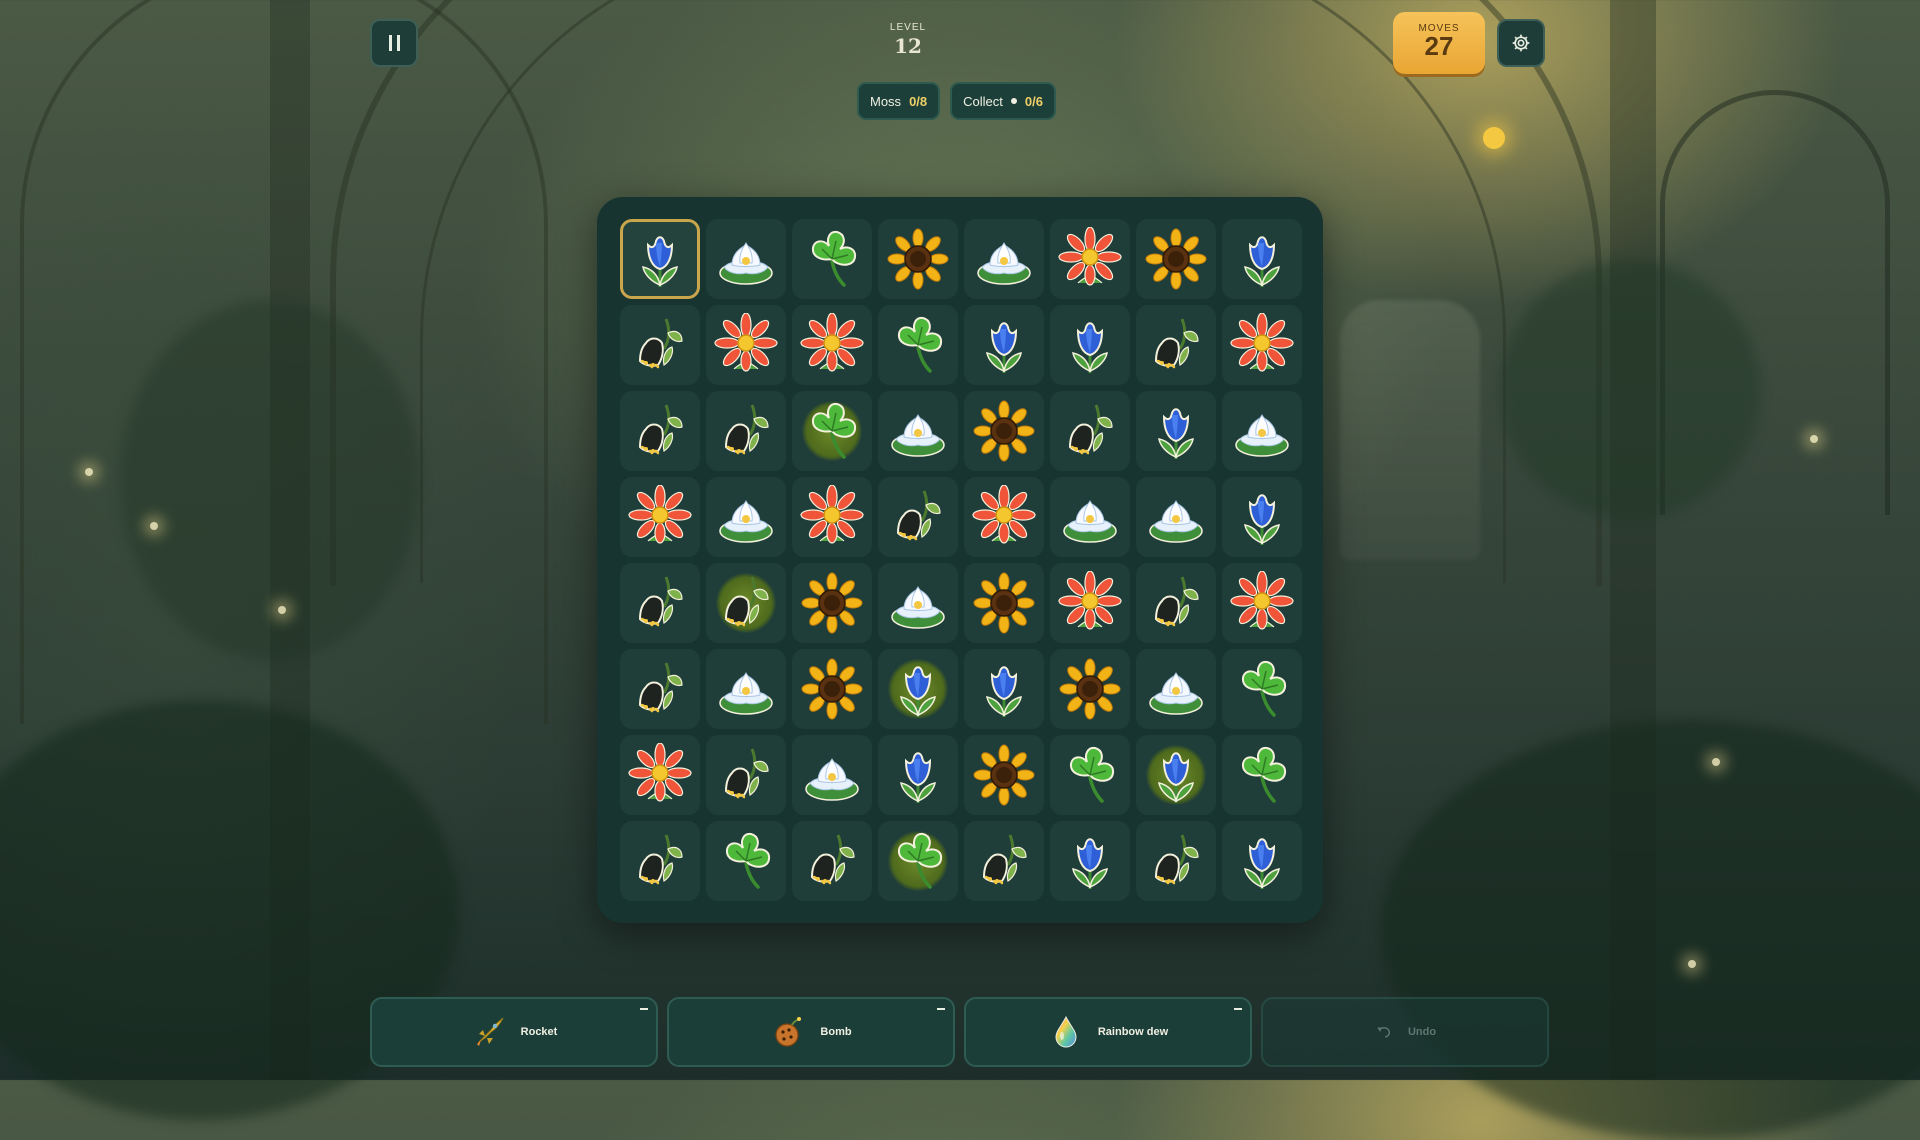 Image resolution: width=1920 pixels, height=1140 pixels. What do you see at coordinates (983, 101) in the screenshot?
I see `goal-collect-label: Collect` at bounding box center [983, 101].